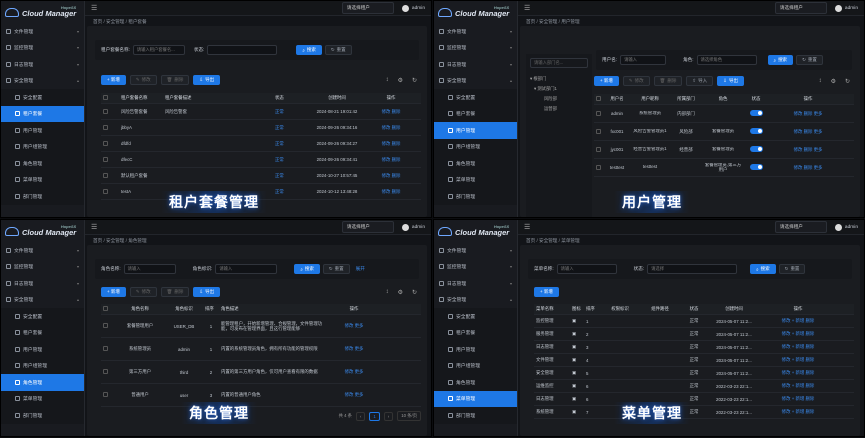 This screenshot has width=865, height=438. Describe the element at coordinates (105, 308) in the screenshot. I see `select-all-checkbox` at that location.